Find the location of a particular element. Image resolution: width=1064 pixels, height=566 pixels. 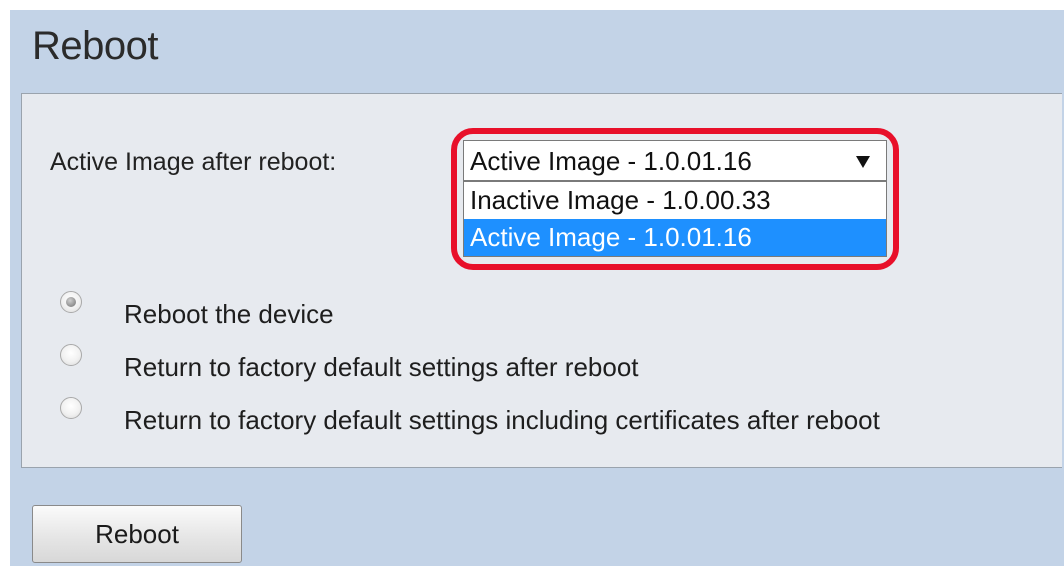

radio-label-reboot-device: Reboot the device is located at coordinates (229, 314).